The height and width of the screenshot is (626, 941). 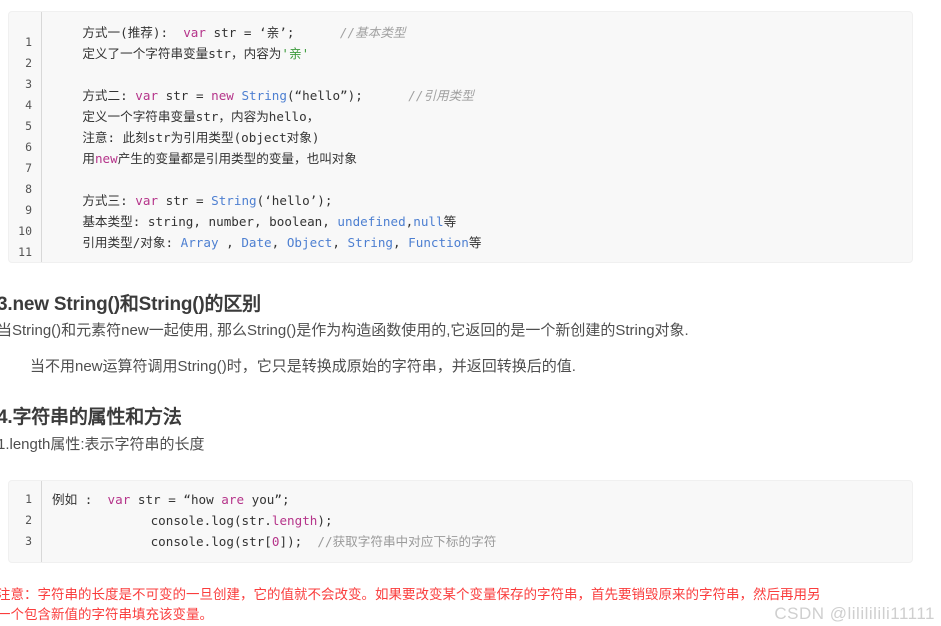 What do you see at coordinates (482, 499) in the screenshot?
I see `code-line: 例如 : var str = “how are you”;` at bounding box center [482, 499].